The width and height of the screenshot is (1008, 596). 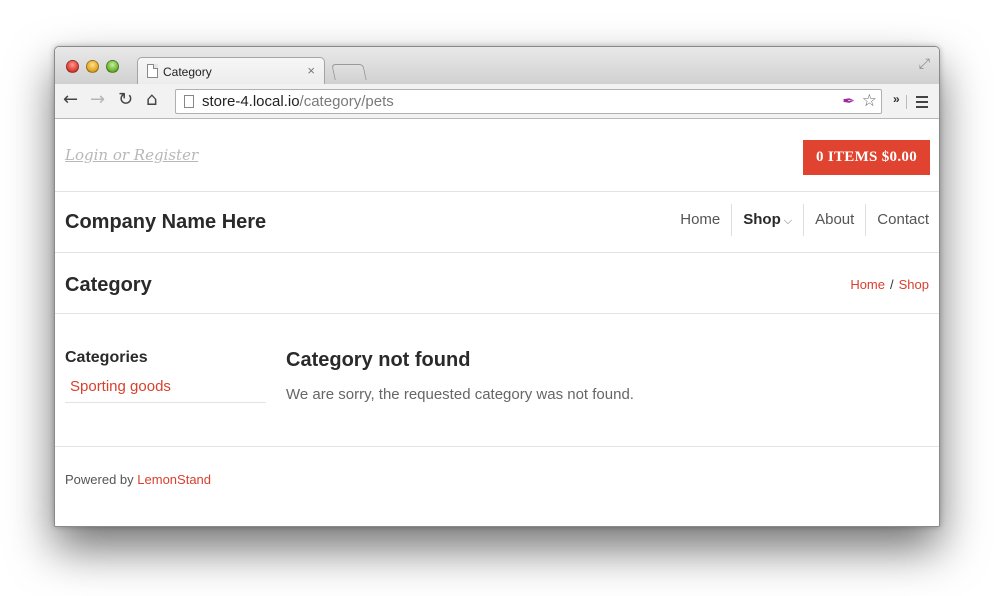 What do you see at coordinates (834, 220) in the screenshot?
I see `nav-item-about: About` at bounding box center [834, 220].